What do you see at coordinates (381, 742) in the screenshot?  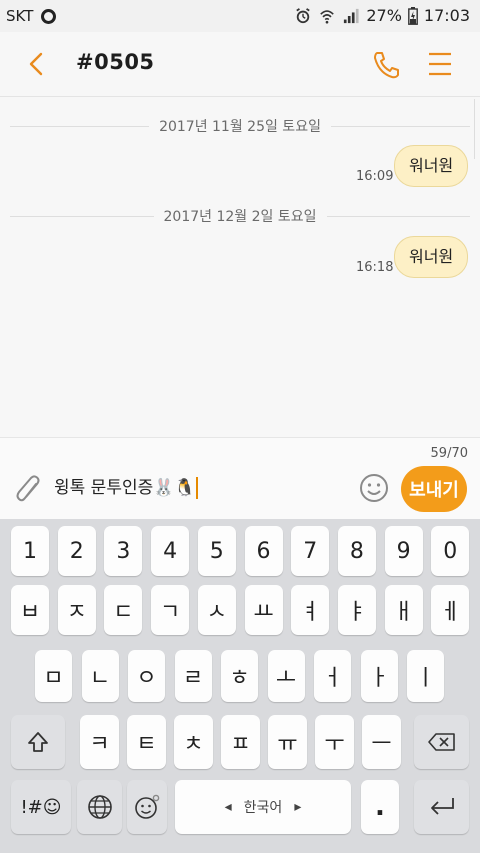 I see `key: ㅡ` at bounding box center [381, 742].